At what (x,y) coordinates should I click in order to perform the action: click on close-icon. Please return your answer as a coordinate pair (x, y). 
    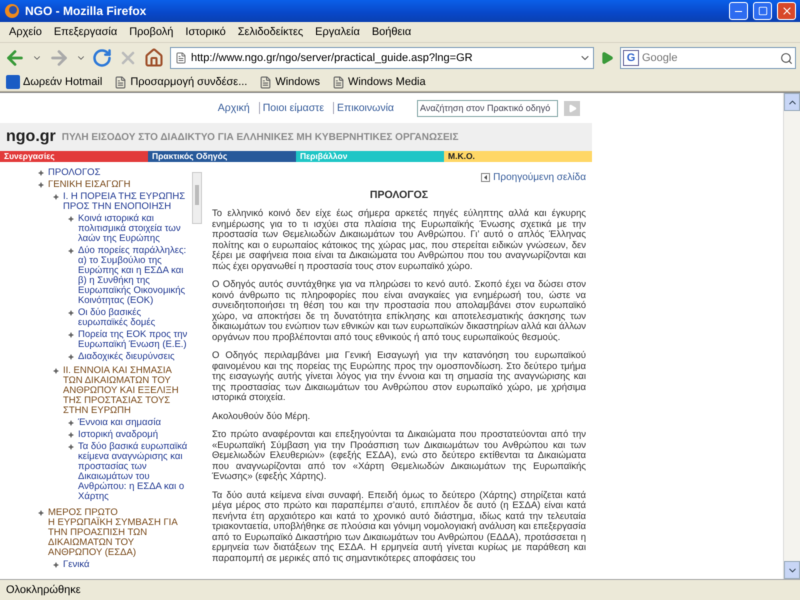
    Looking at the image, I should click on (786, 11).